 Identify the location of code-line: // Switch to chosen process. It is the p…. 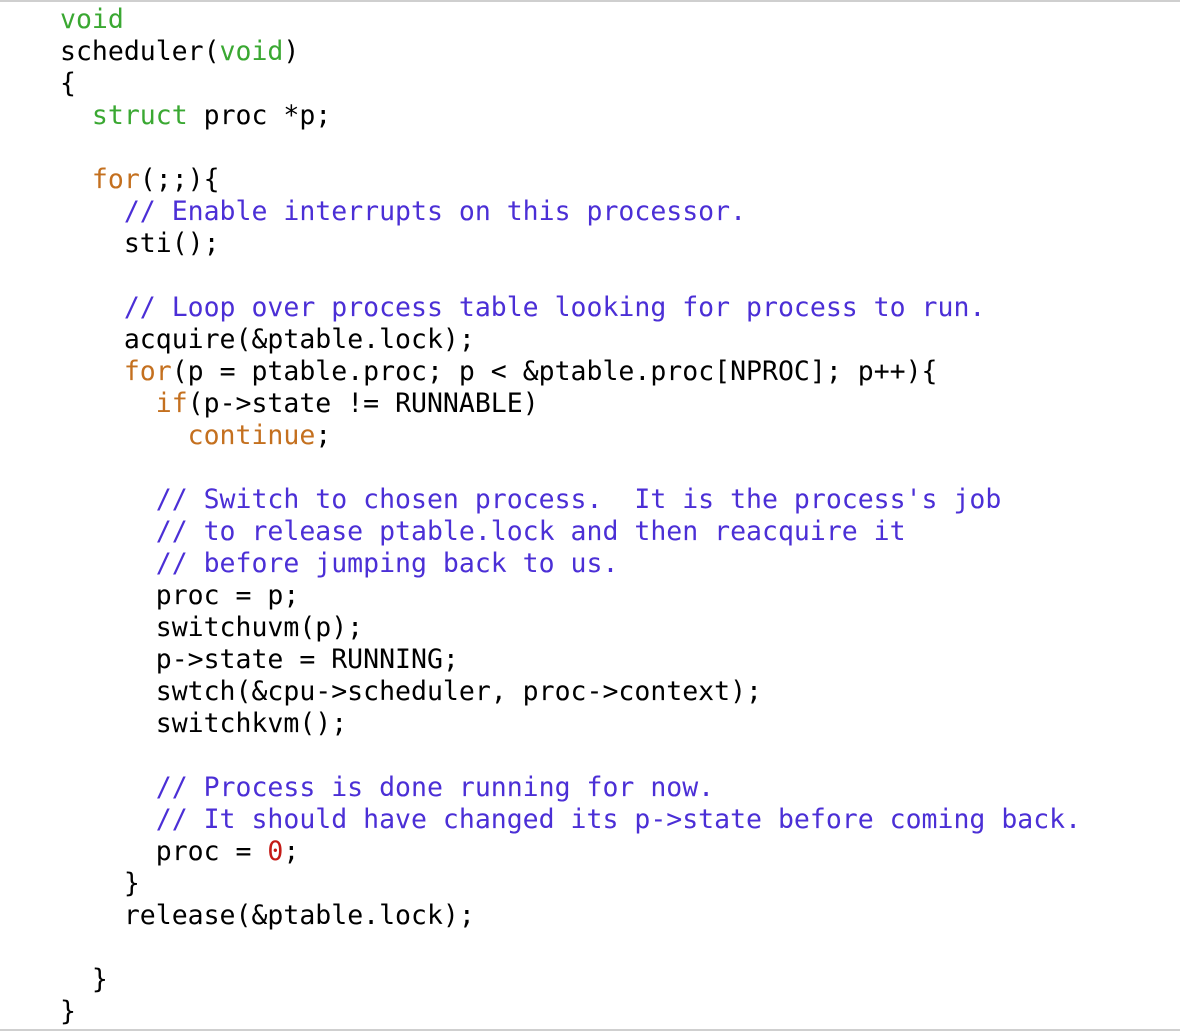
(615, 500).